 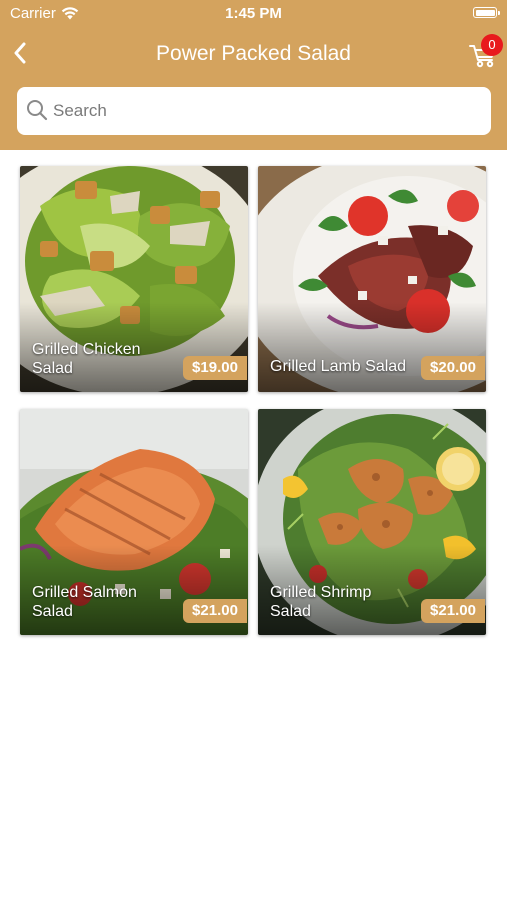 What do you see at coordinates (453, 368) in the screenshot?
I see `price-tag: $20.00` at bounding box center [453, 368].